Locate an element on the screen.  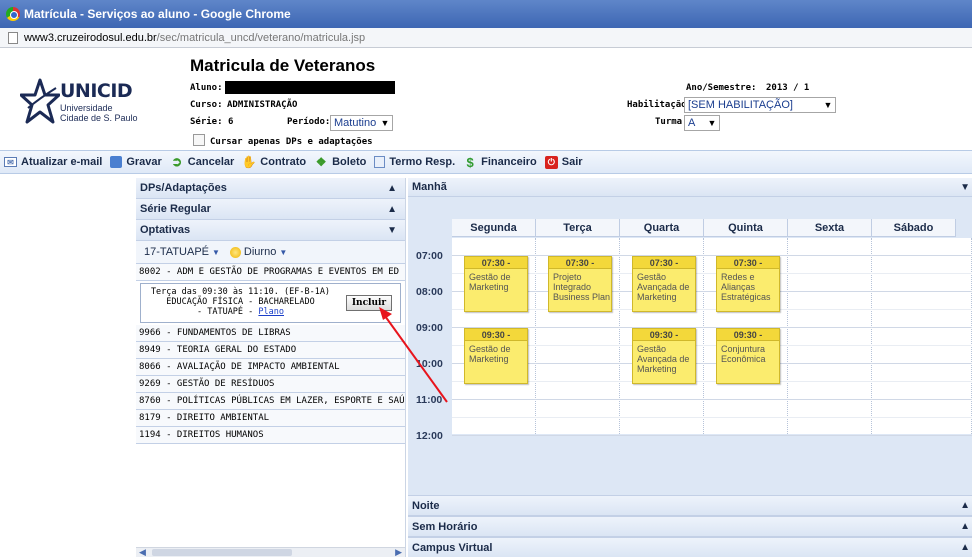
section-label: Campus Virtual is located at coordinates (452, 547).